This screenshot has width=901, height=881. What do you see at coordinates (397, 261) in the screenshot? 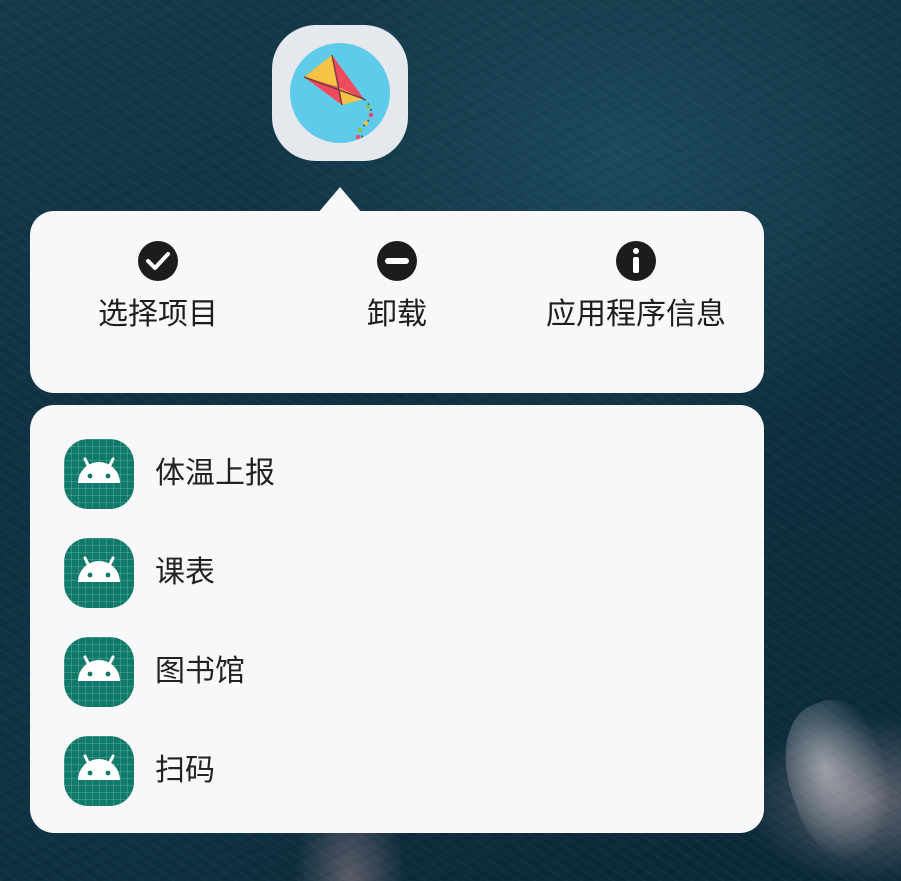
I see `minus-circle-icon` at bounding box center [397, 261].